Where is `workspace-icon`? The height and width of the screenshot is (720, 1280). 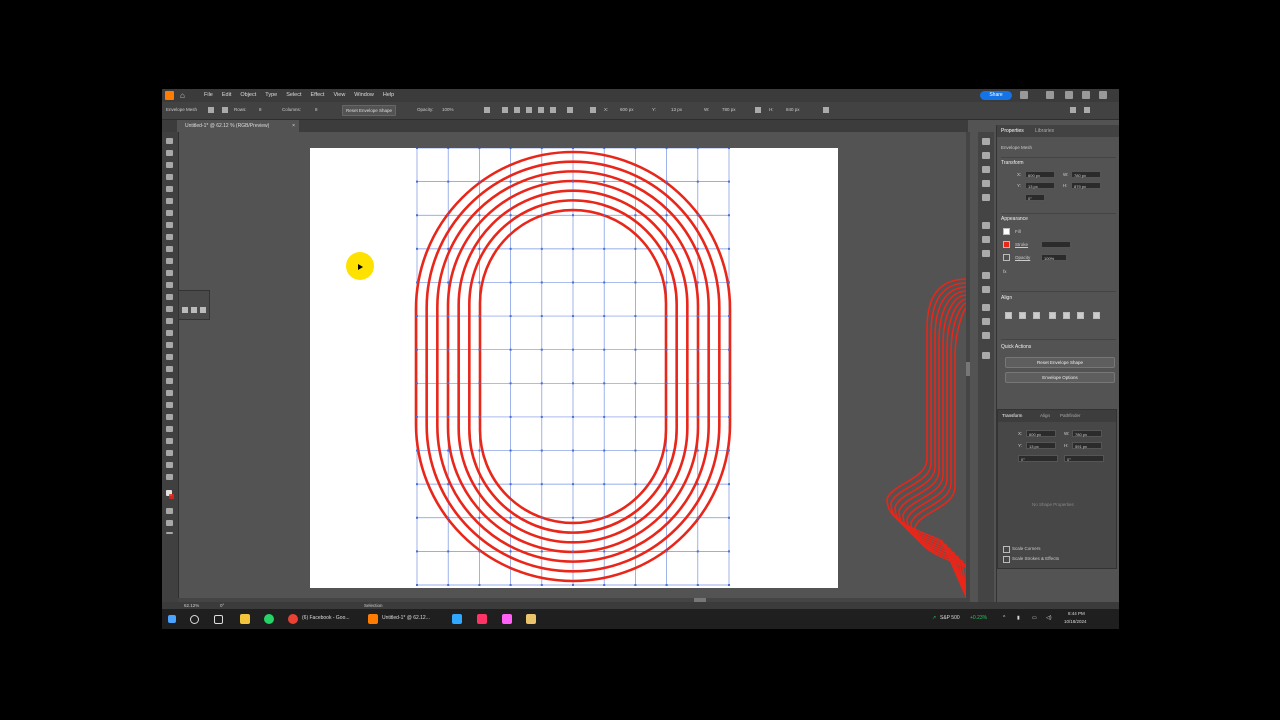 workspace-icon is located at coordinates (1050, 95).